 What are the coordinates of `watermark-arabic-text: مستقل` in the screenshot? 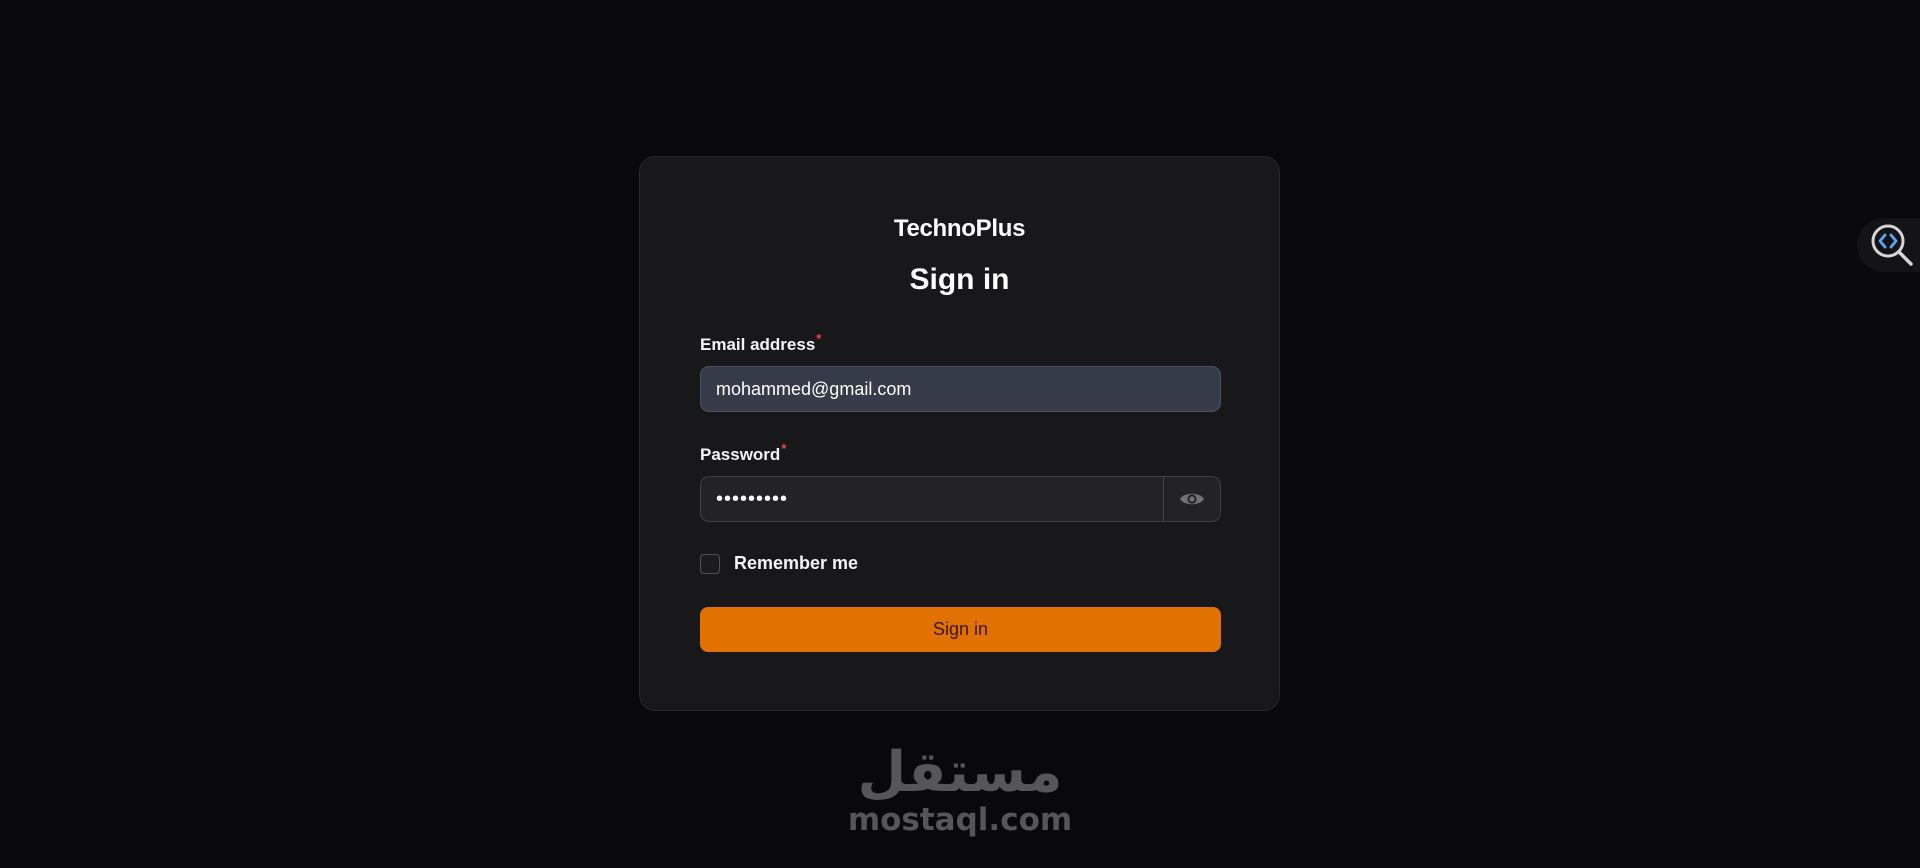 It's located at (960, 772).